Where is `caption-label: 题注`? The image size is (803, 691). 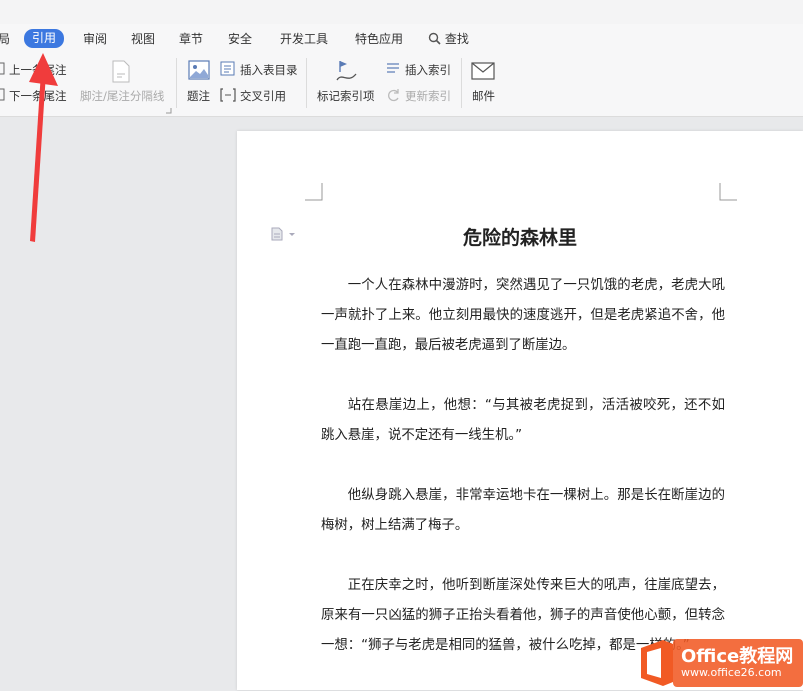 caption-label: 题注 is located at coordinates (198, 96).